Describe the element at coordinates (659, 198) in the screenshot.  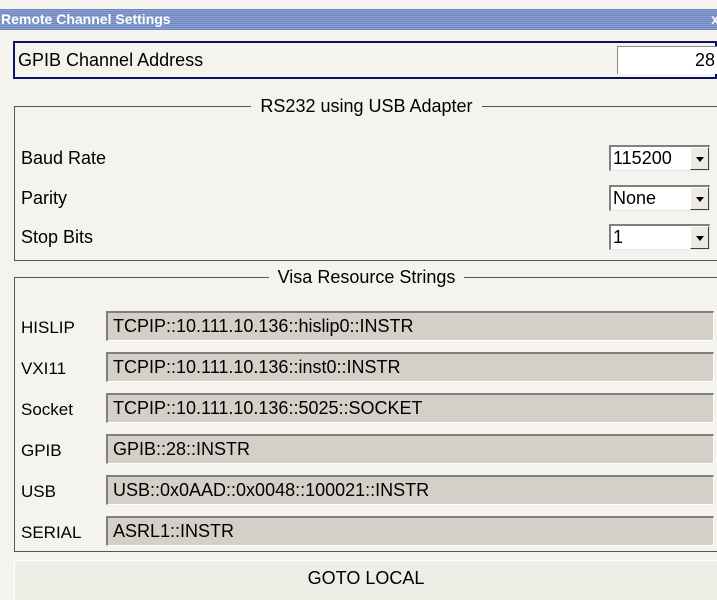
I see `parity-select: None` at that location.